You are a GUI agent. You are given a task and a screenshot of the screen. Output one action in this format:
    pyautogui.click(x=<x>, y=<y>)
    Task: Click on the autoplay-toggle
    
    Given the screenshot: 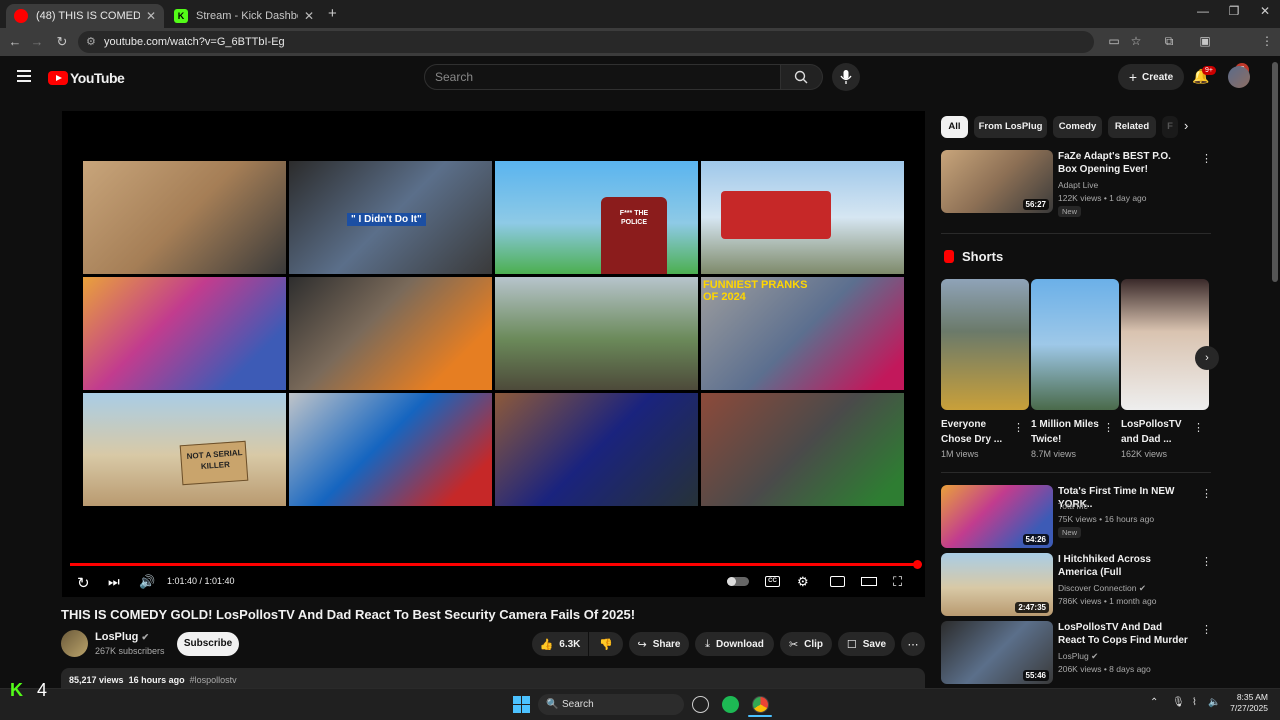 What is the action you would take?
    pyautogui.click(x=738, y=581)
    